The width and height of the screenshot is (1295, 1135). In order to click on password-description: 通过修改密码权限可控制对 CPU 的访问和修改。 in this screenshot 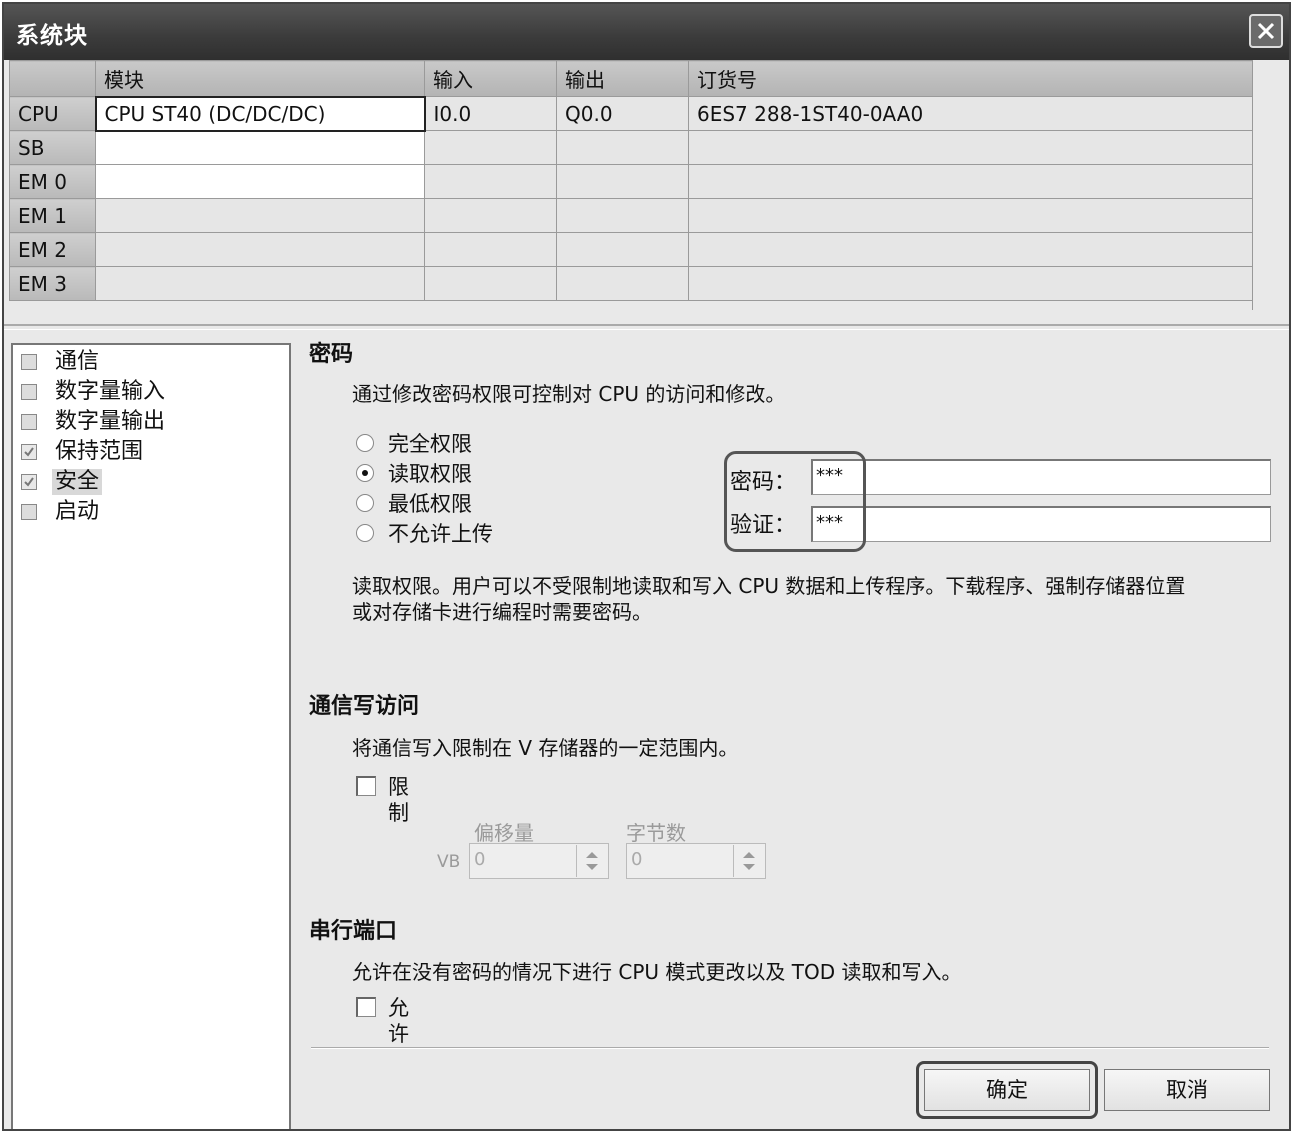, I will do `click(569, 394)`.